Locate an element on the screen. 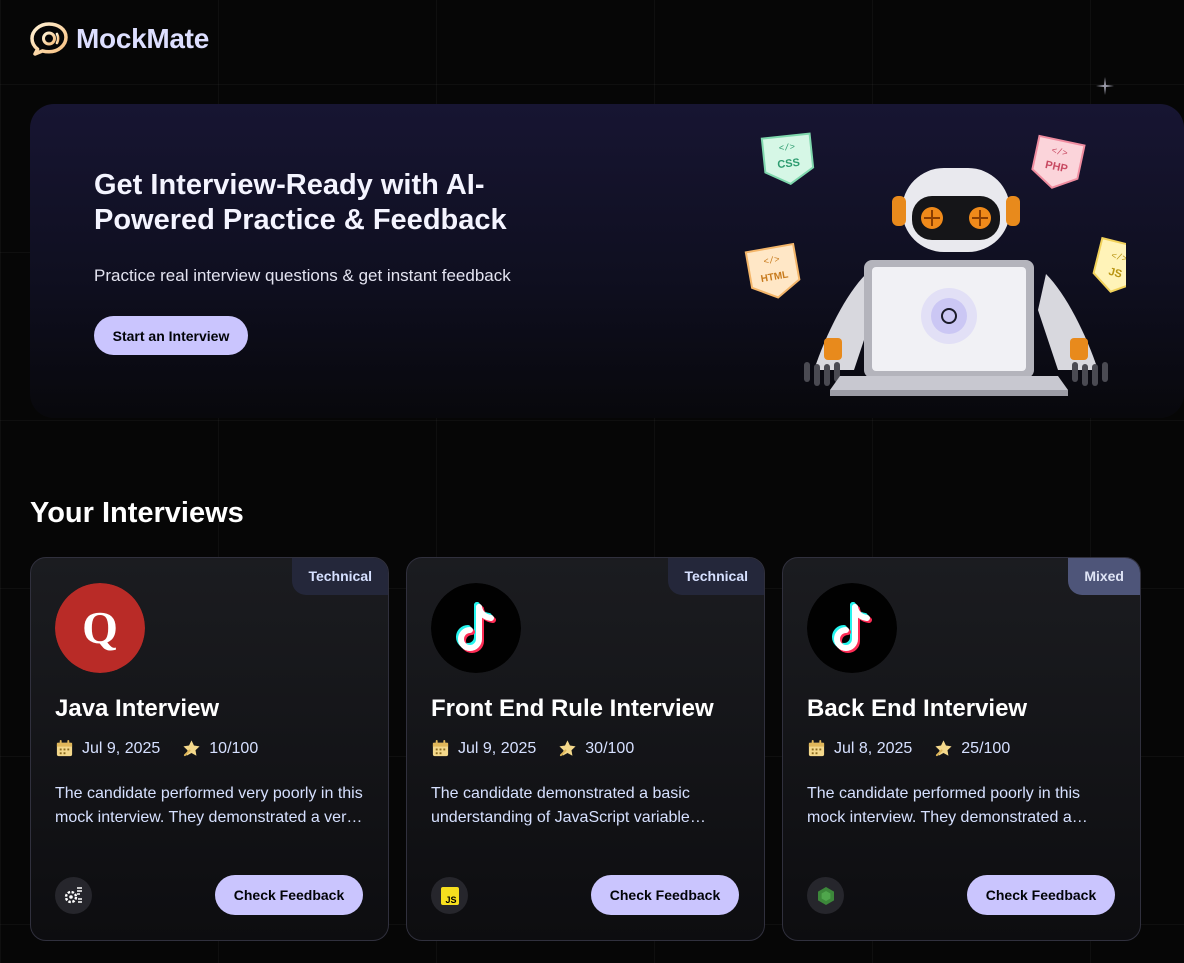 This screenshot has height=963, width=1184. interview-score: 30/100 is located at coordinates (610, 748).